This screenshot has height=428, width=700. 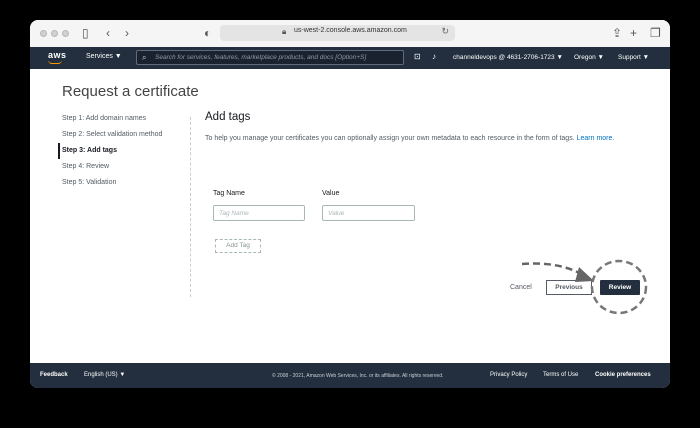 What do you see at coordinates (521, 287) in the screenshot?
I see `cancel-button: Cancel` at bounding box center [521, 287].